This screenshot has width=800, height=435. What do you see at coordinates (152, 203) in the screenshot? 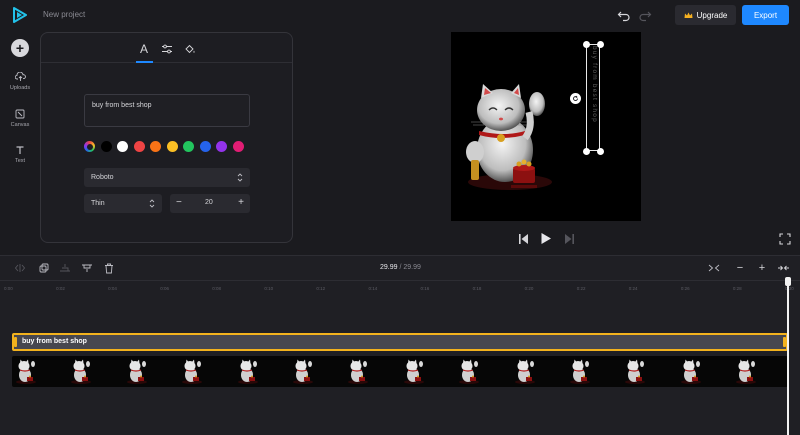
I see `select-chevron-icon` at bounding box center [152, 203].